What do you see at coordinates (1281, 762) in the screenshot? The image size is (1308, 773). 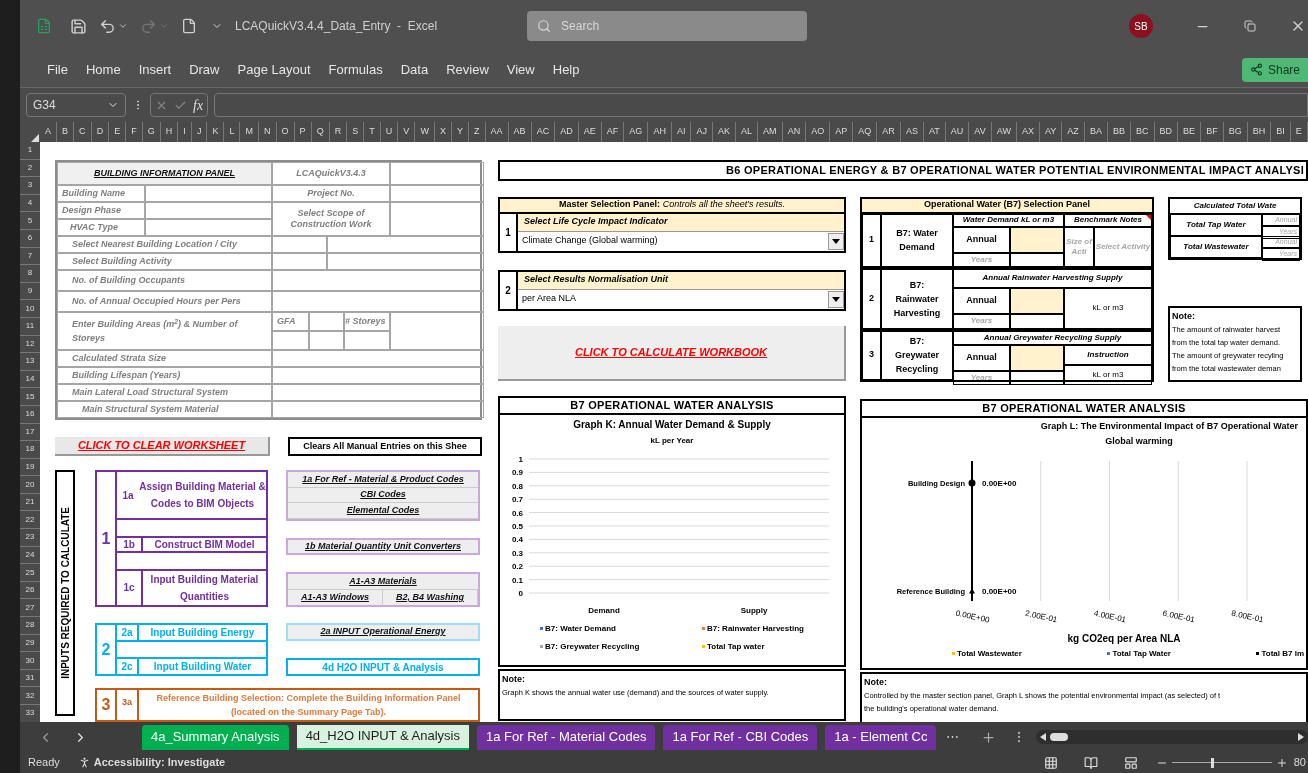 I see `zoom-in-icon` at bounding box center [1281, 762].